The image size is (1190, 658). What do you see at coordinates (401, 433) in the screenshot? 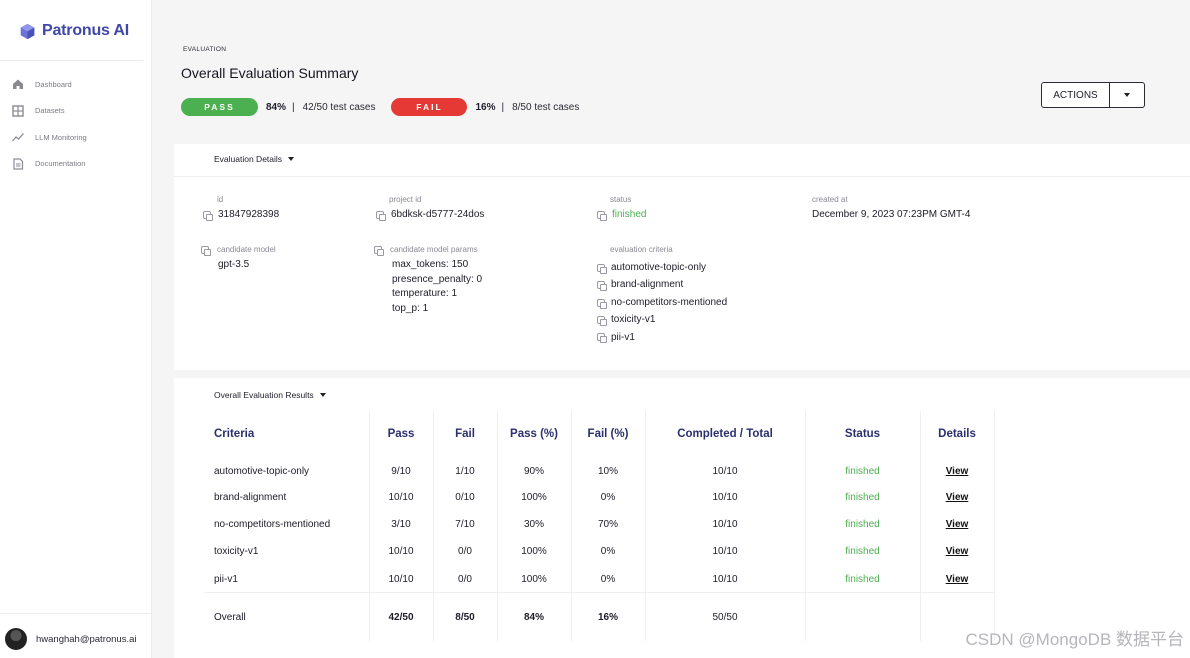
I see `column-header: Pass` at bounding box center [401, 433].